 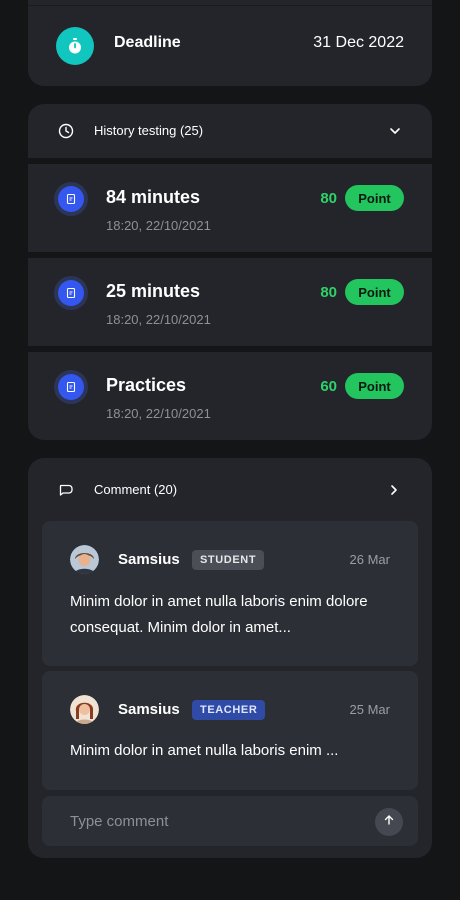 What do you see at coordinates (66, 492) in the screenshot?
I see `chat-bubble-icon` at bounding box center [66, 492].